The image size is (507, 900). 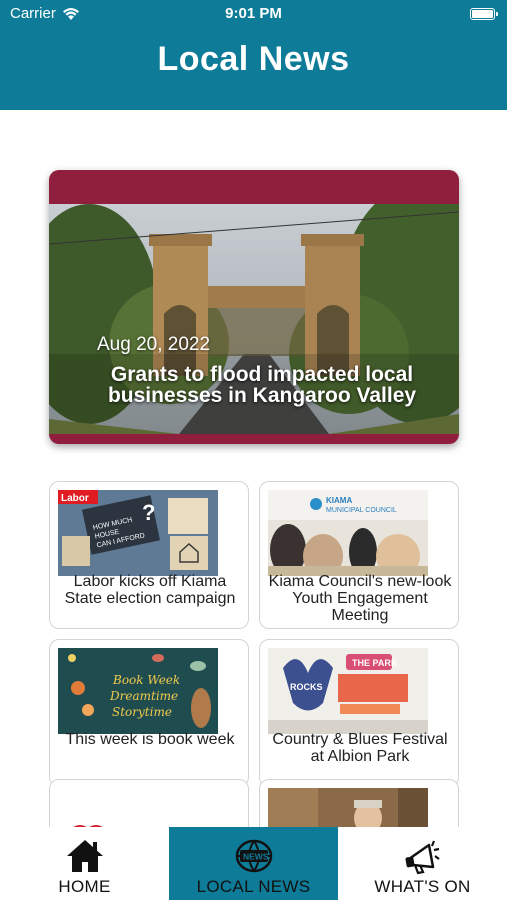 I want to click on tab-home-label: HOME, so click(x=84, y=886).